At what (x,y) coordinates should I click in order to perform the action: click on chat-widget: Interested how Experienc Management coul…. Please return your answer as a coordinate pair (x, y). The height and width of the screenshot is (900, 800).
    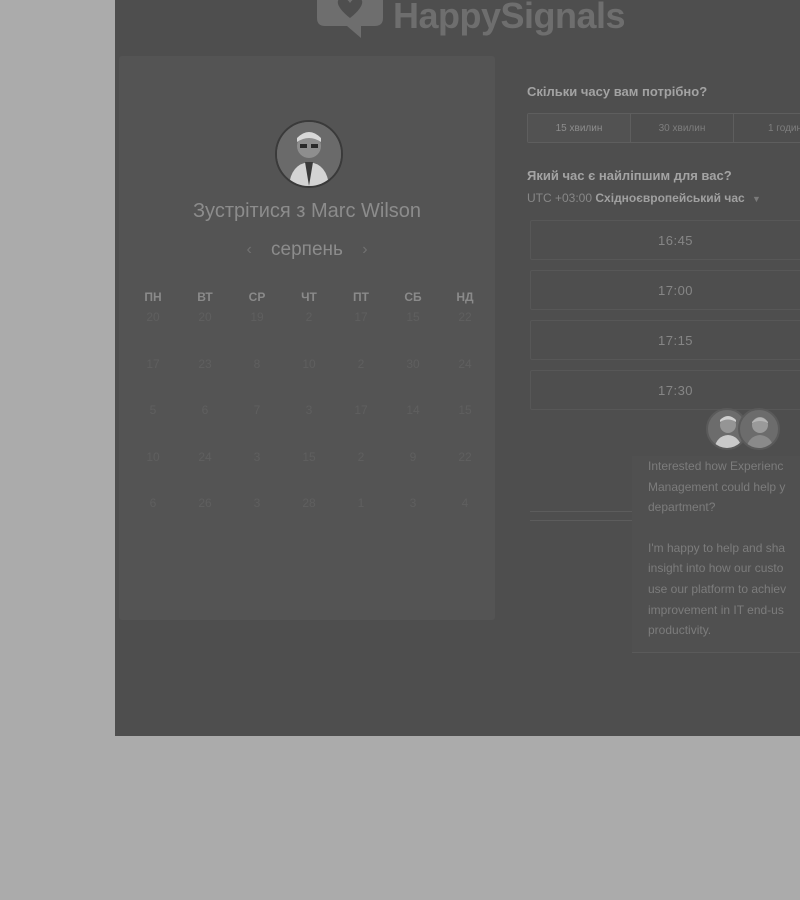
    Looking at the image, I should click on (716, 532).